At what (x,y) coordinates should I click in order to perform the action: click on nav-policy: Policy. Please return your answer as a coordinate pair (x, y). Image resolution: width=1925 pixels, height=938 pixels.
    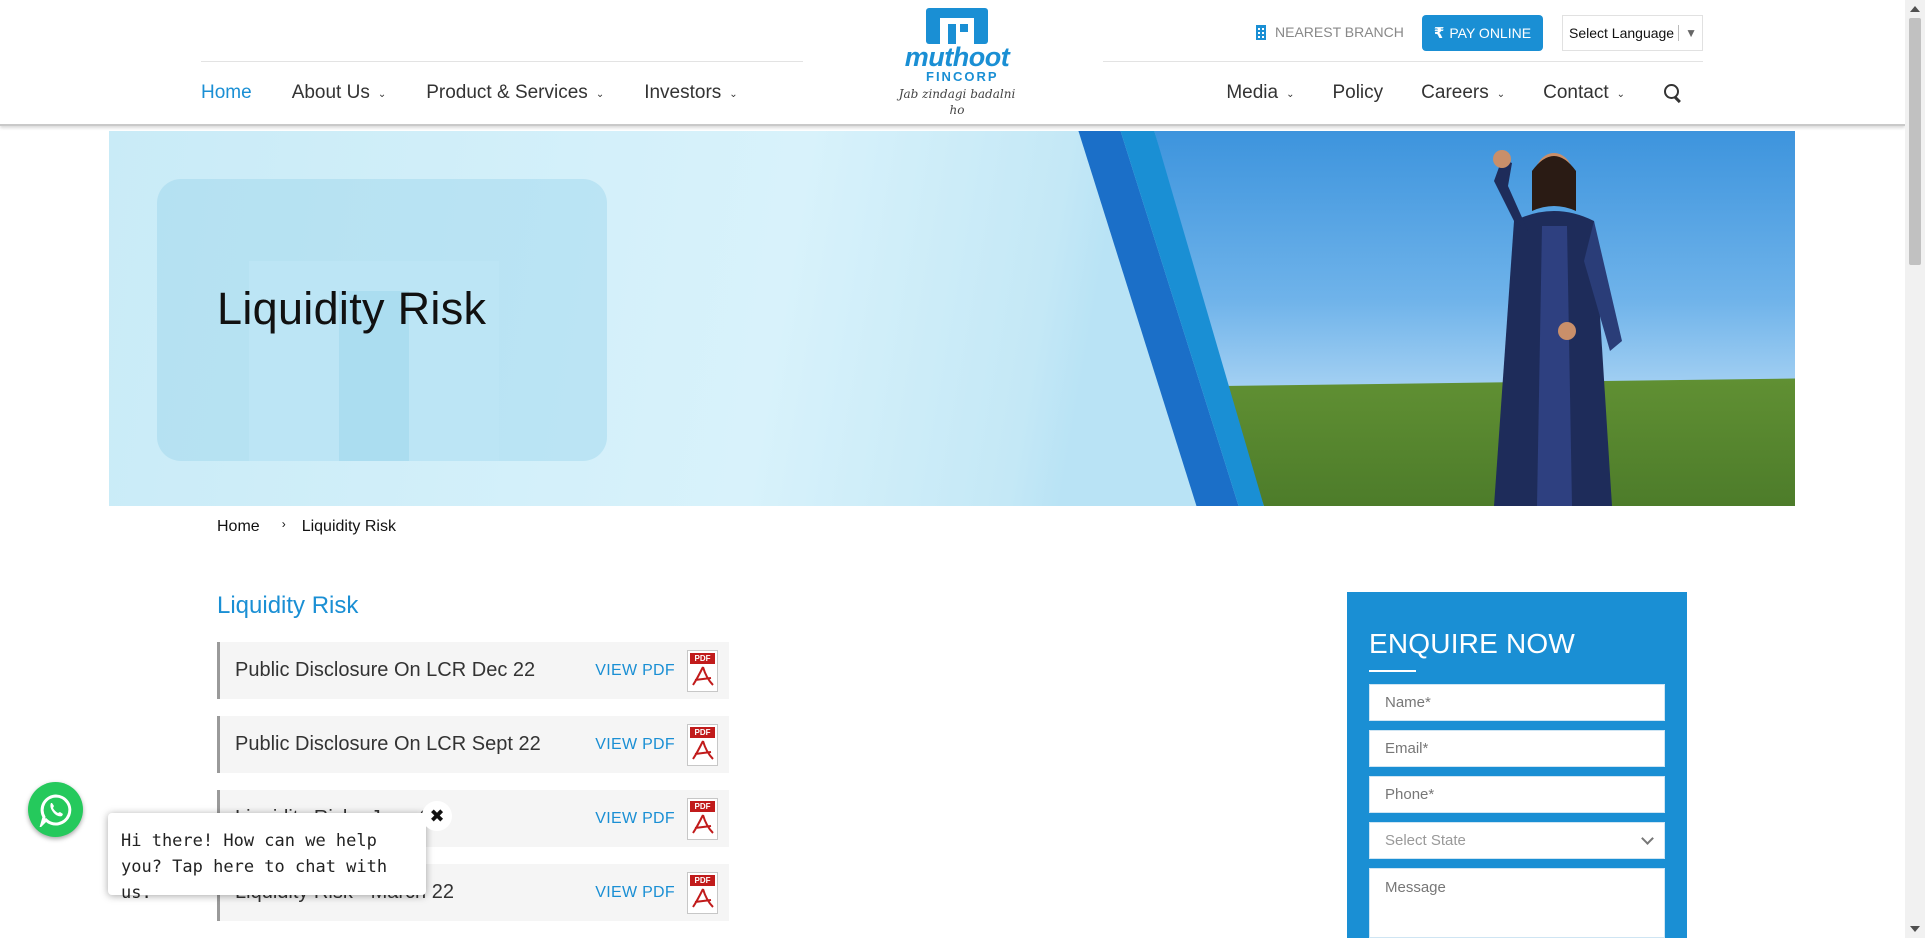
    Looking at the image, I should click on (1357, 93).